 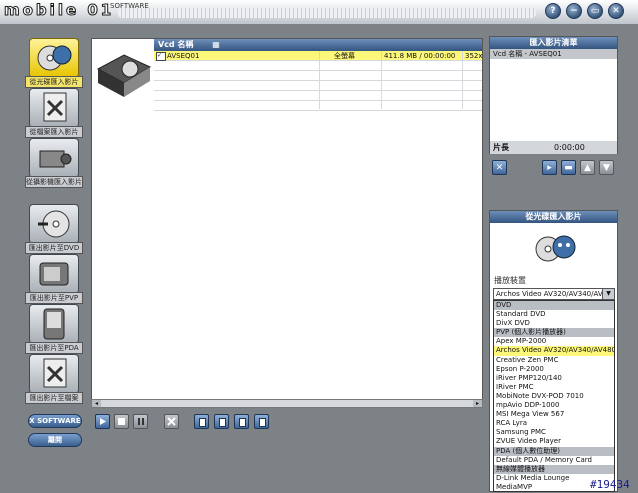 What do you see at coordinates (574, 11) in the screenshot?
I see `skin-button: −` at bounding box center [574, 11].